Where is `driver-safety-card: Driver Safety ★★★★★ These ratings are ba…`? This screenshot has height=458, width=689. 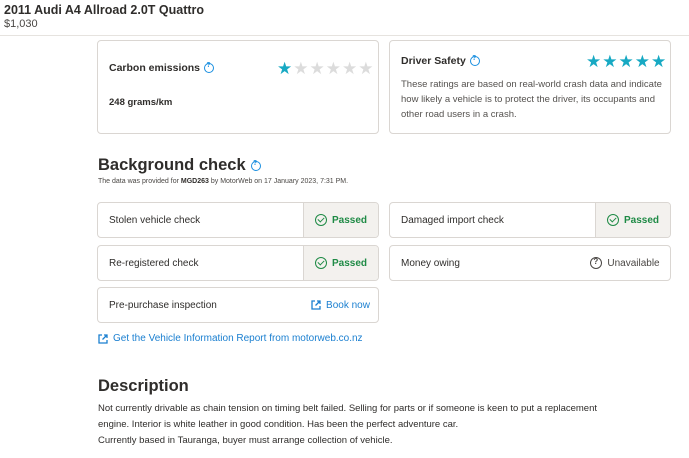
driver-safety-card: Driver Safety ★★★★★ These ratings are ba… is located at coordinates (530, 87).